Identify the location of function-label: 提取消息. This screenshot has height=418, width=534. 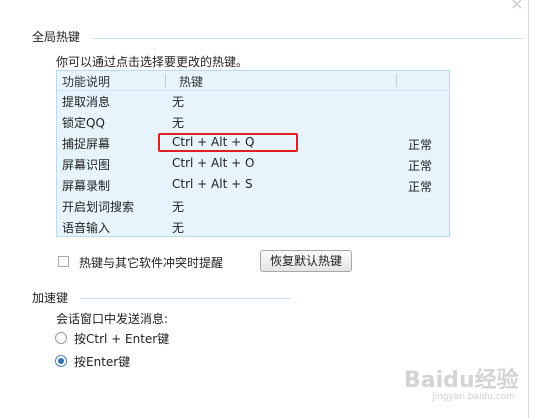
(86, 102).